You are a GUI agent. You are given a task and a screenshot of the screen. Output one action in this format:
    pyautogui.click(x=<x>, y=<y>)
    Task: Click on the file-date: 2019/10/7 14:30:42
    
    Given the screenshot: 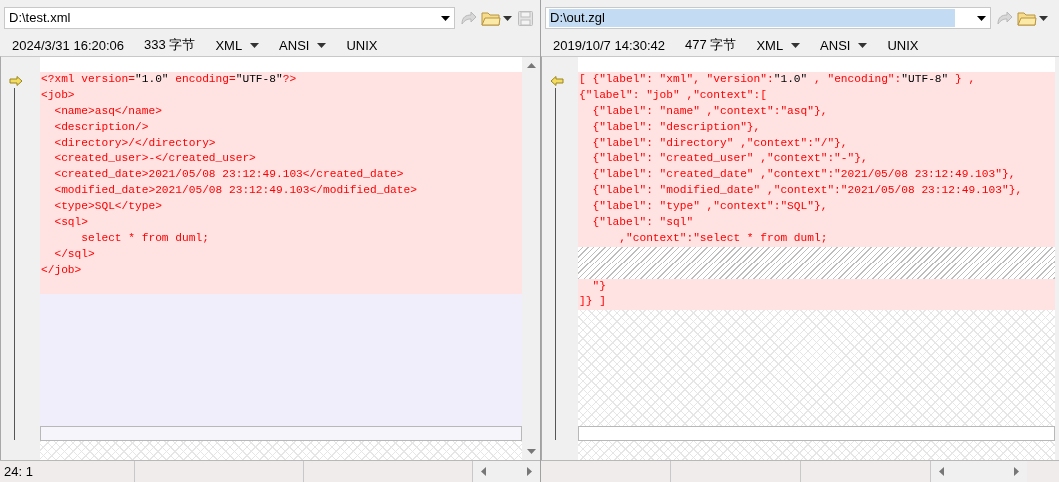 What is the action you would take?
    pyautogui.click(x=609, y=45)
    